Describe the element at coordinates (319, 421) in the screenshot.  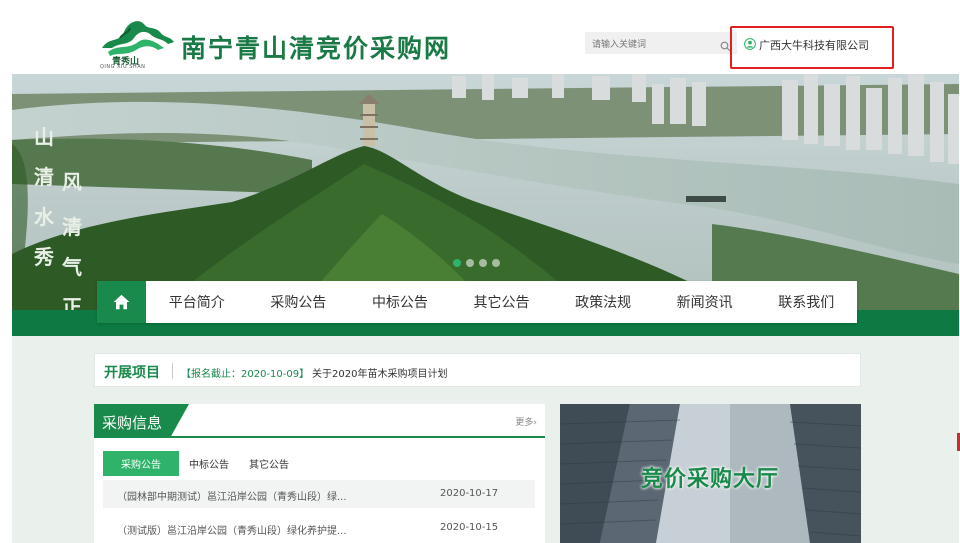
I see `panel-header: 采购信息 更多›` at that location.